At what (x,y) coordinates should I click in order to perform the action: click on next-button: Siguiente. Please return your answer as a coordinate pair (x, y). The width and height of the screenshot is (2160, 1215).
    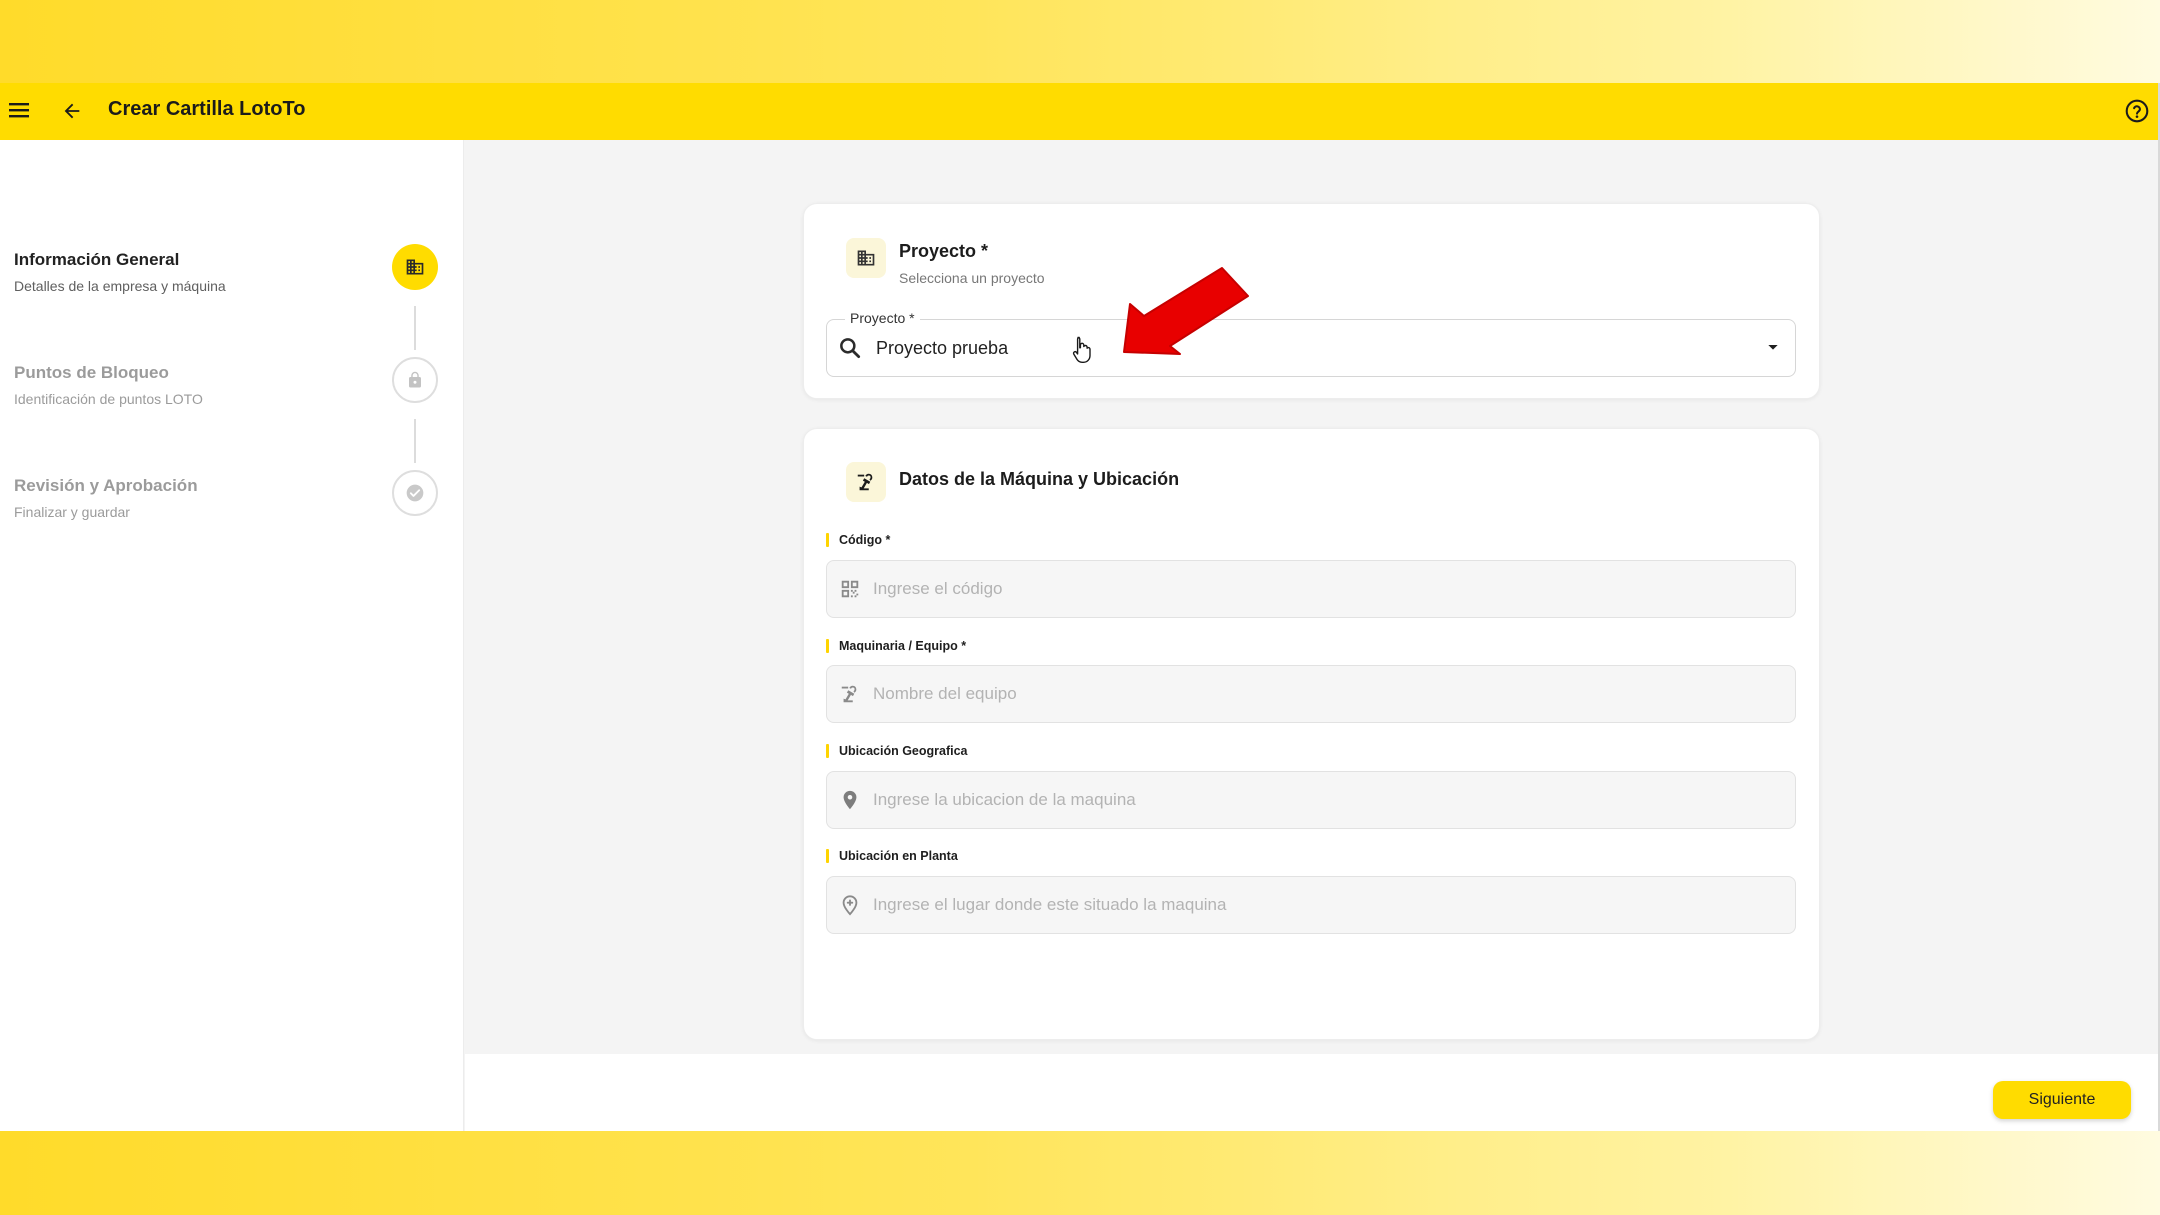
    Looking at the image, I should click on (2062, 1100).